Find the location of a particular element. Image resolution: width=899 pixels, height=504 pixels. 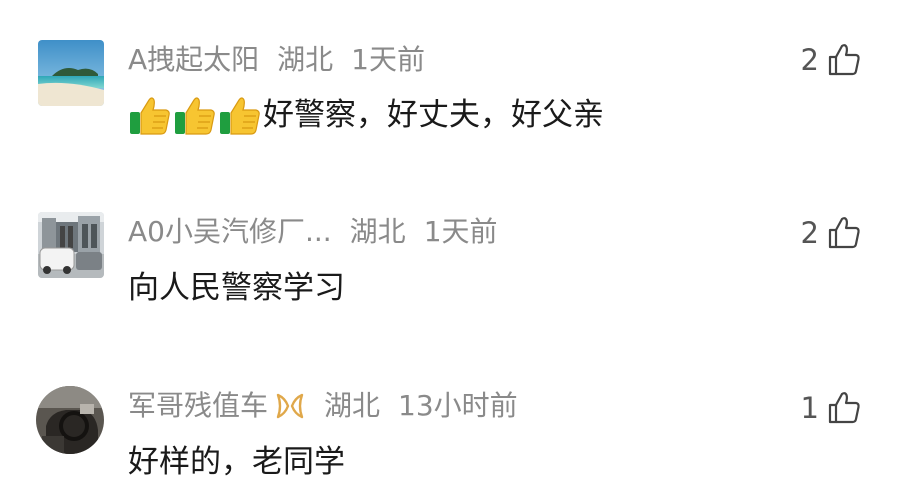

comment-meta: A0小吴汽修厂... 湖北 1天前 is located at coordinates (313, 232).